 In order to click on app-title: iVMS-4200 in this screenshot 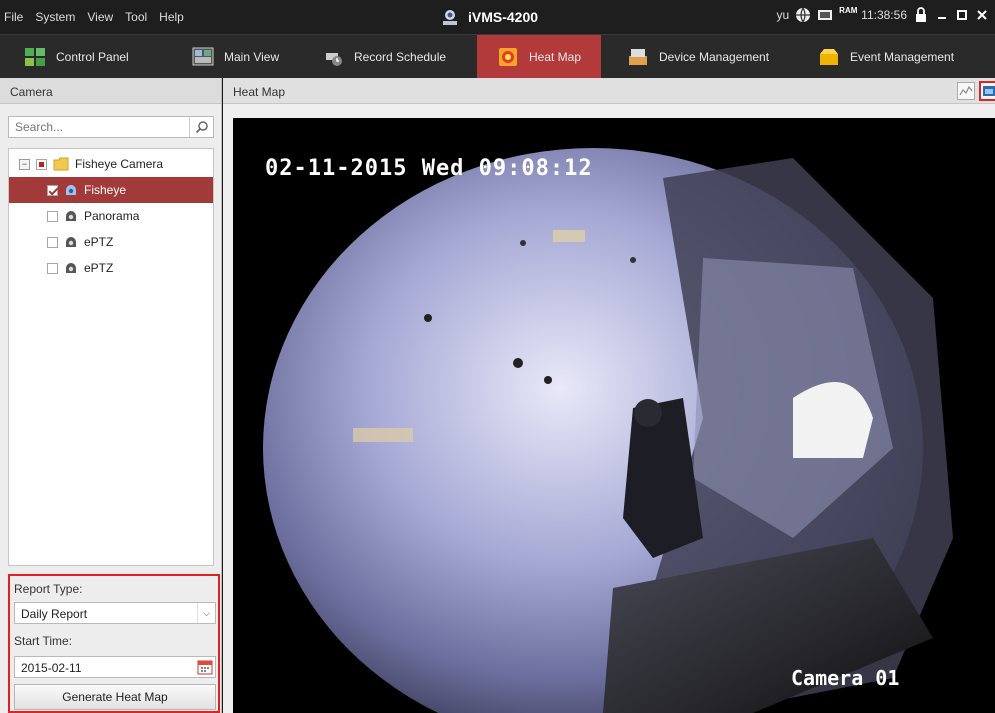, I will do `click(503, 17)`.